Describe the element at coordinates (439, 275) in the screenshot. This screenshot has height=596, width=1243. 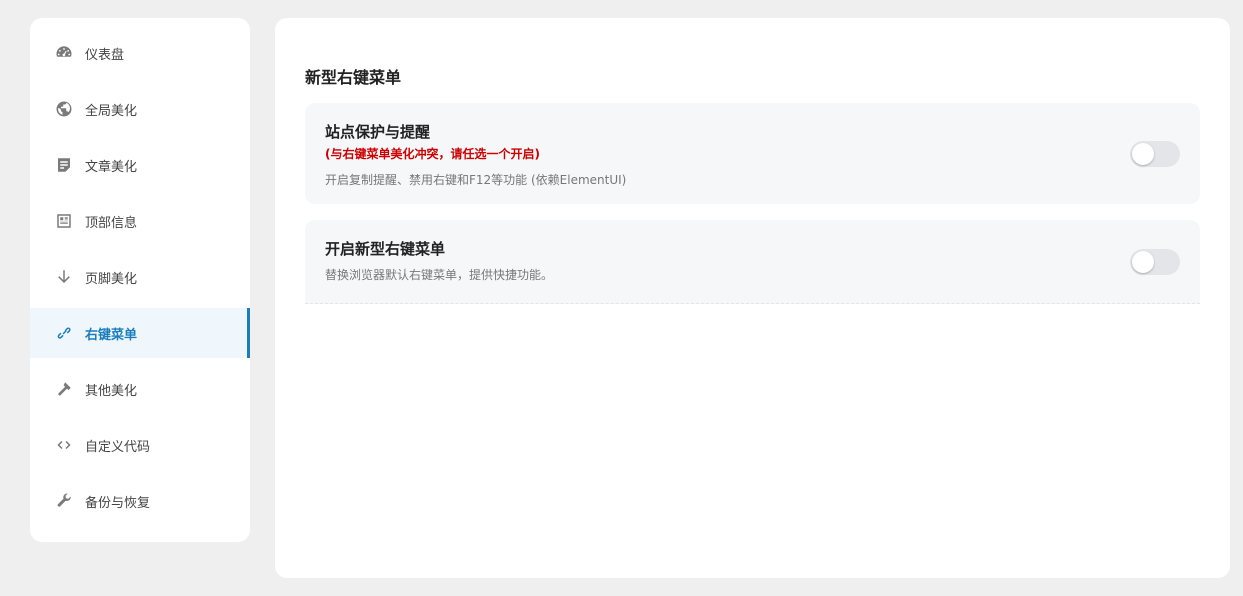
I see `setting-description: 替换浏览器默认右键菜单，提供快捷功能。` at that location.